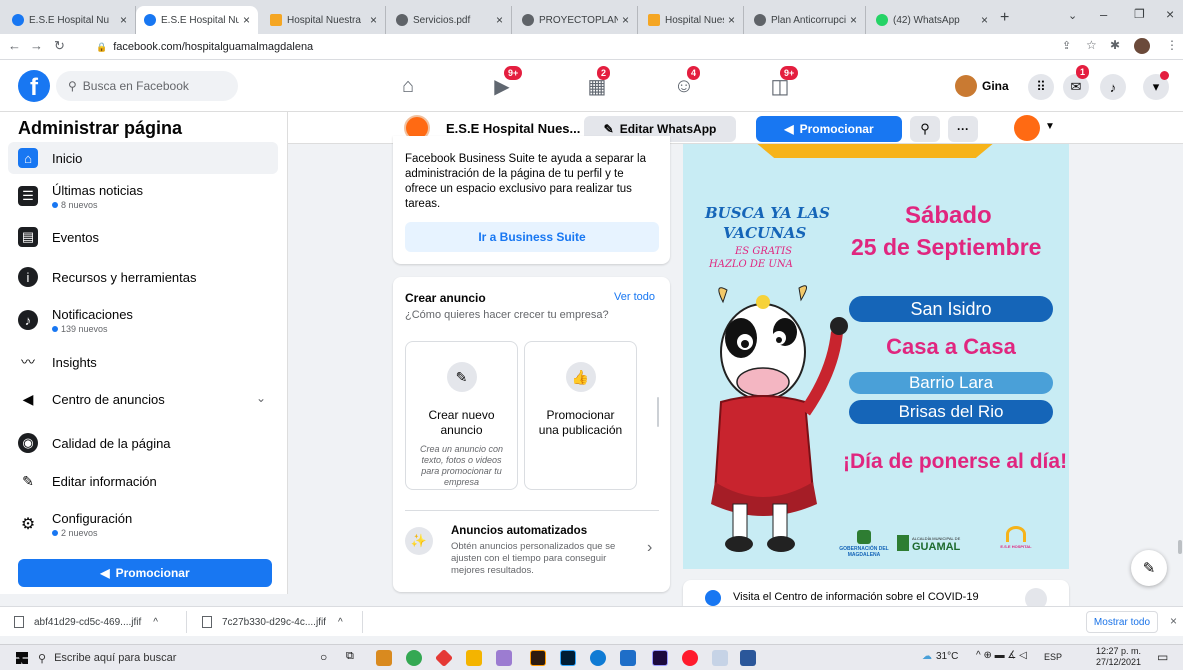 This screenshot has height=670, width=1183. Describe the element at coordinates (982, 86) in the screenshot. I see `profile-chip: Gina` at that location.